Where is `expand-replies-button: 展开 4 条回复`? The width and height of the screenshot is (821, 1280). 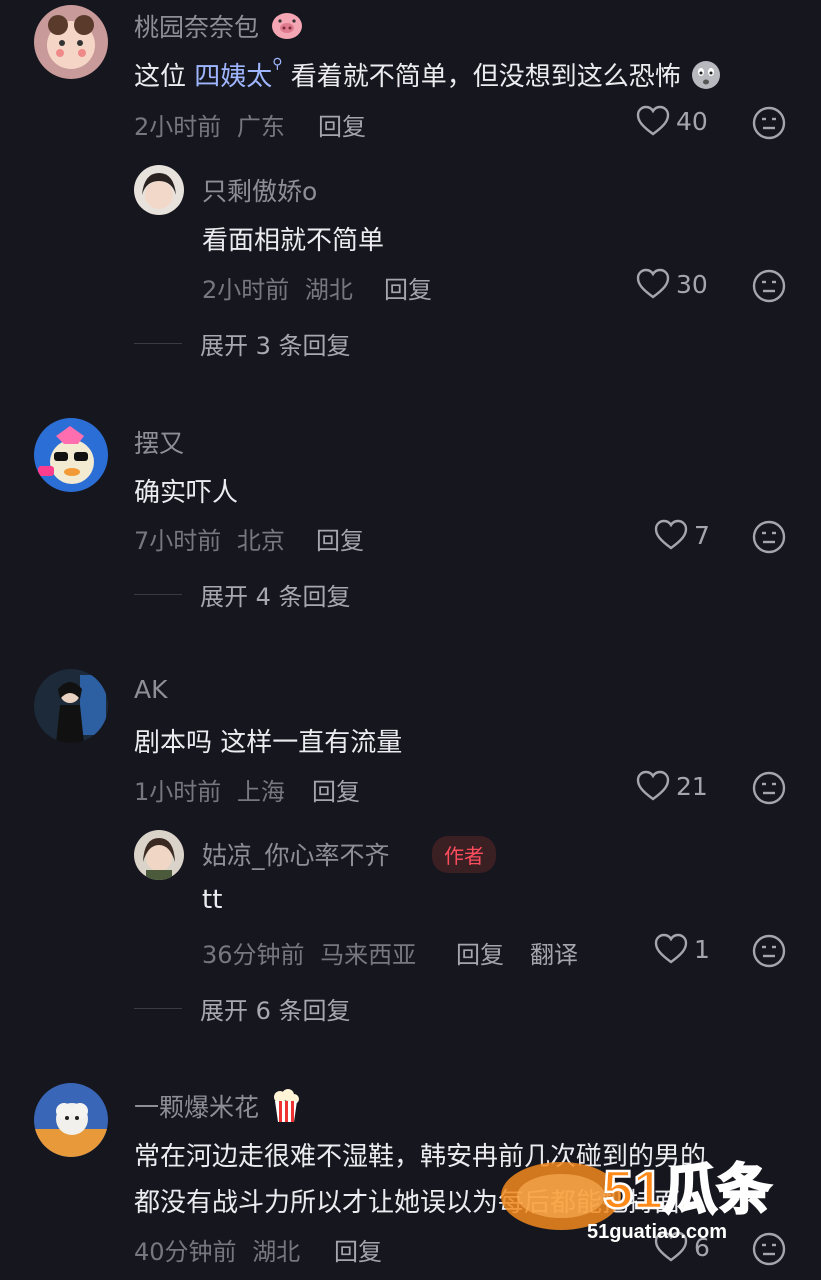 expand-replies-button: 展开 4 条回复 is located at coordinates (242, 594).